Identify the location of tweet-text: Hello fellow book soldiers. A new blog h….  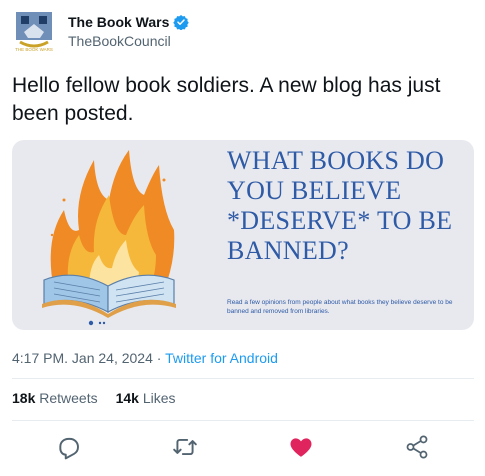
(226, 99).